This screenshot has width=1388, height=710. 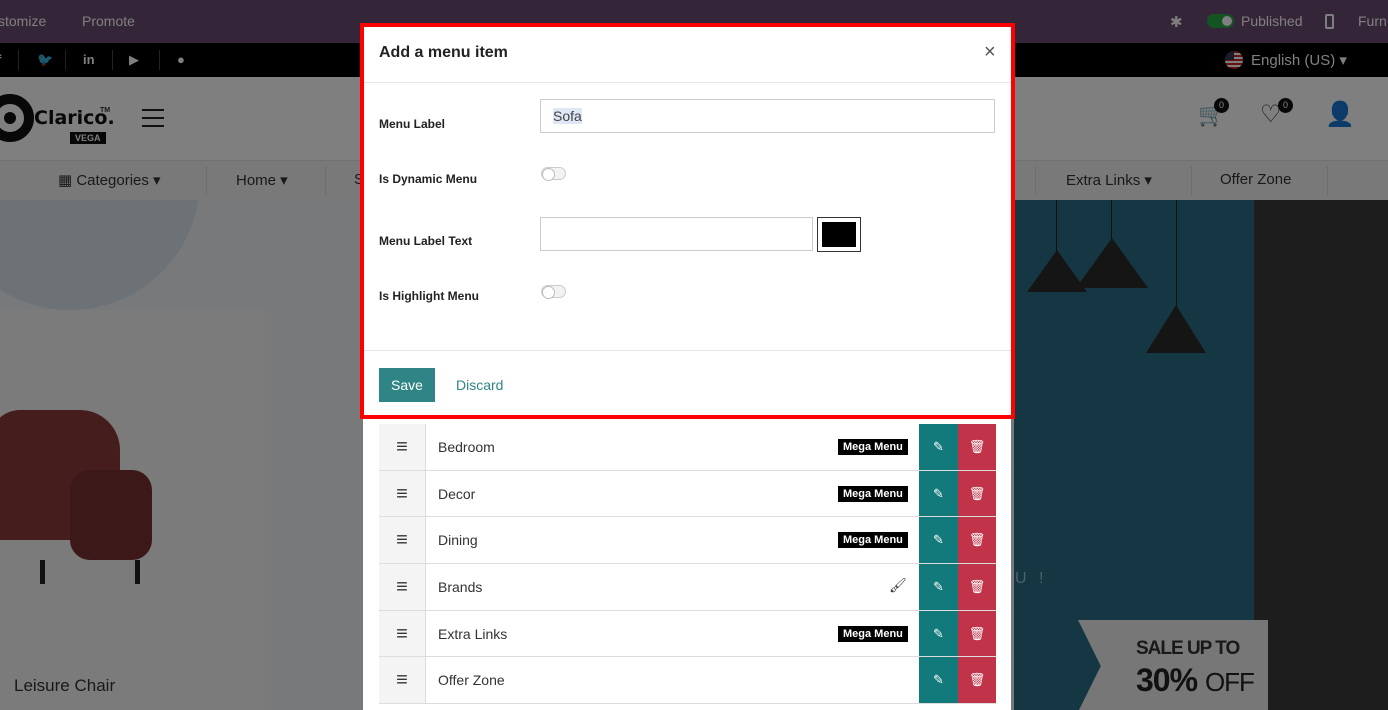 I want to click on menu-label-input: Sofa, so click(x=767, y=116).